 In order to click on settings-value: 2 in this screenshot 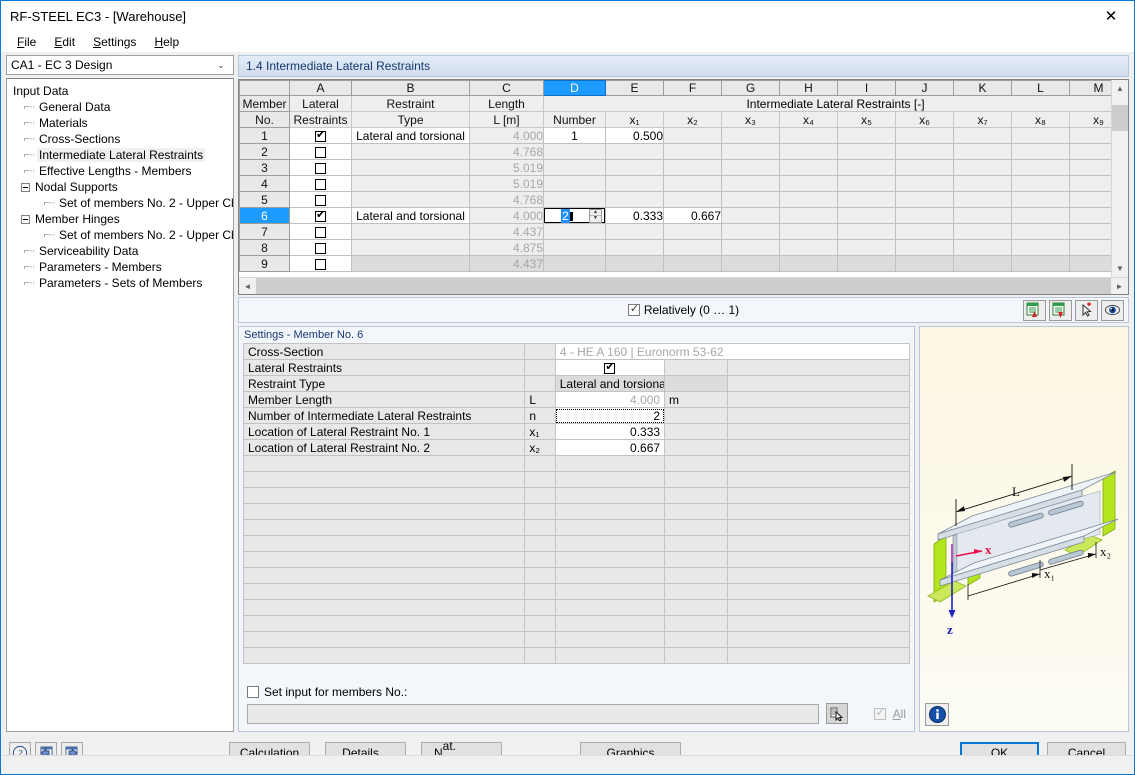, I will do `click(610, 415)`.